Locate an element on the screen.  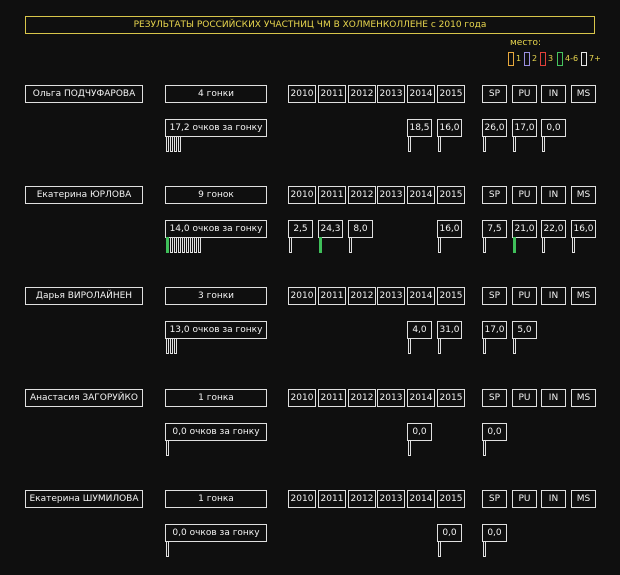
legend-item-label: 7+ is located at coordinates (595, 58).